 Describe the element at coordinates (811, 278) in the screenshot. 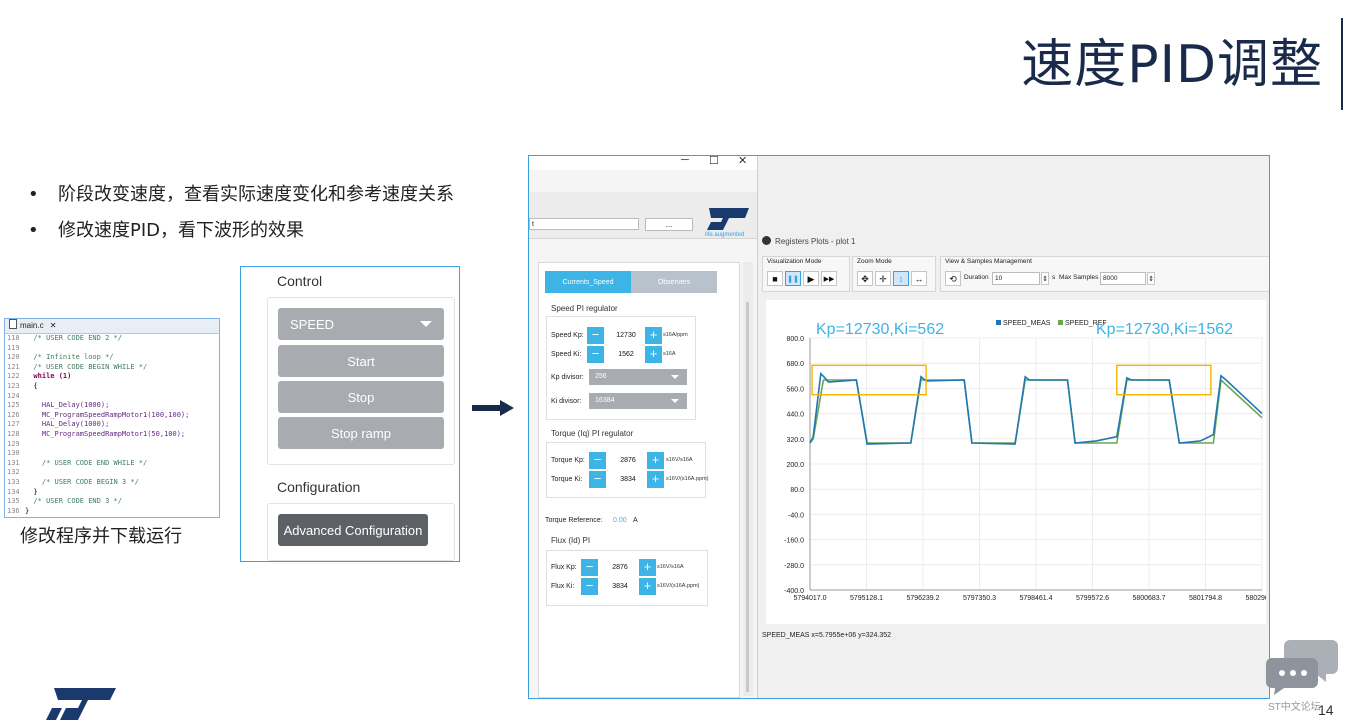

I see `play-icon: ▶` at that location.